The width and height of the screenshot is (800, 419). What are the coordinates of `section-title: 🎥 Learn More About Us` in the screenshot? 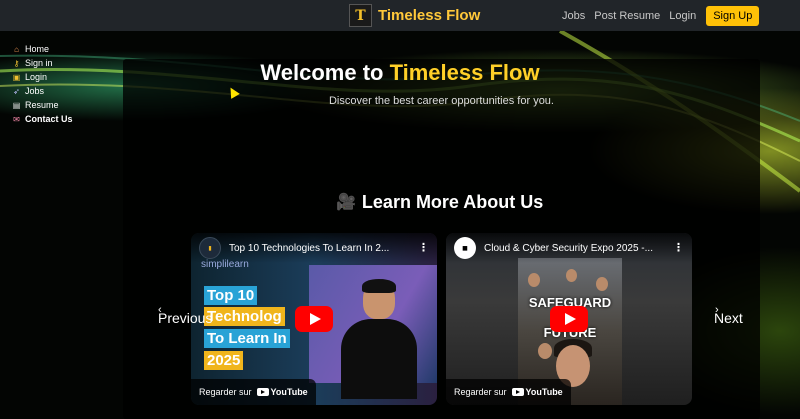 It's located at (439, 202).